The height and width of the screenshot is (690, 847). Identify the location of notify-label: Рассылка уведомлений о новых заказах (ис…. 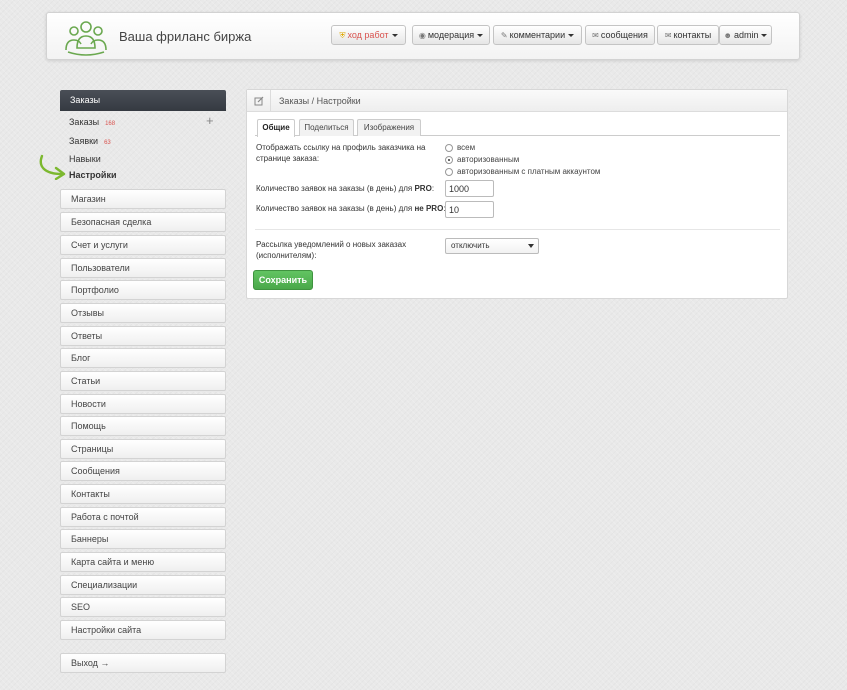
(331, 250).